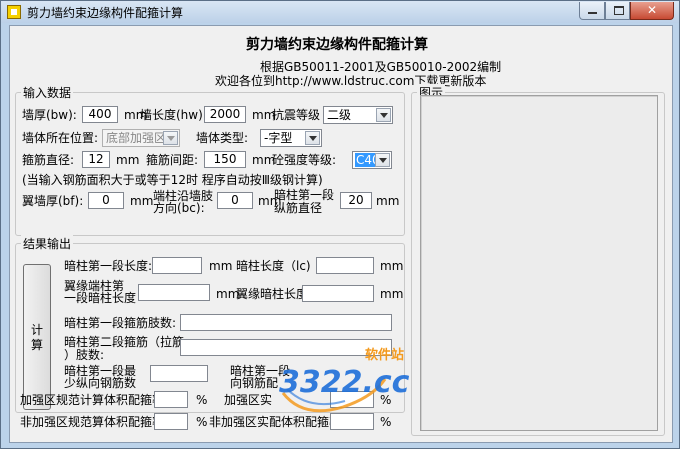 This screenshot has height=449, width=680. What do you see at coordinates (392, 294) in the screenshot?
I see `flange-hidden-column-length-unit: mm` at bounding box center [392, 294].